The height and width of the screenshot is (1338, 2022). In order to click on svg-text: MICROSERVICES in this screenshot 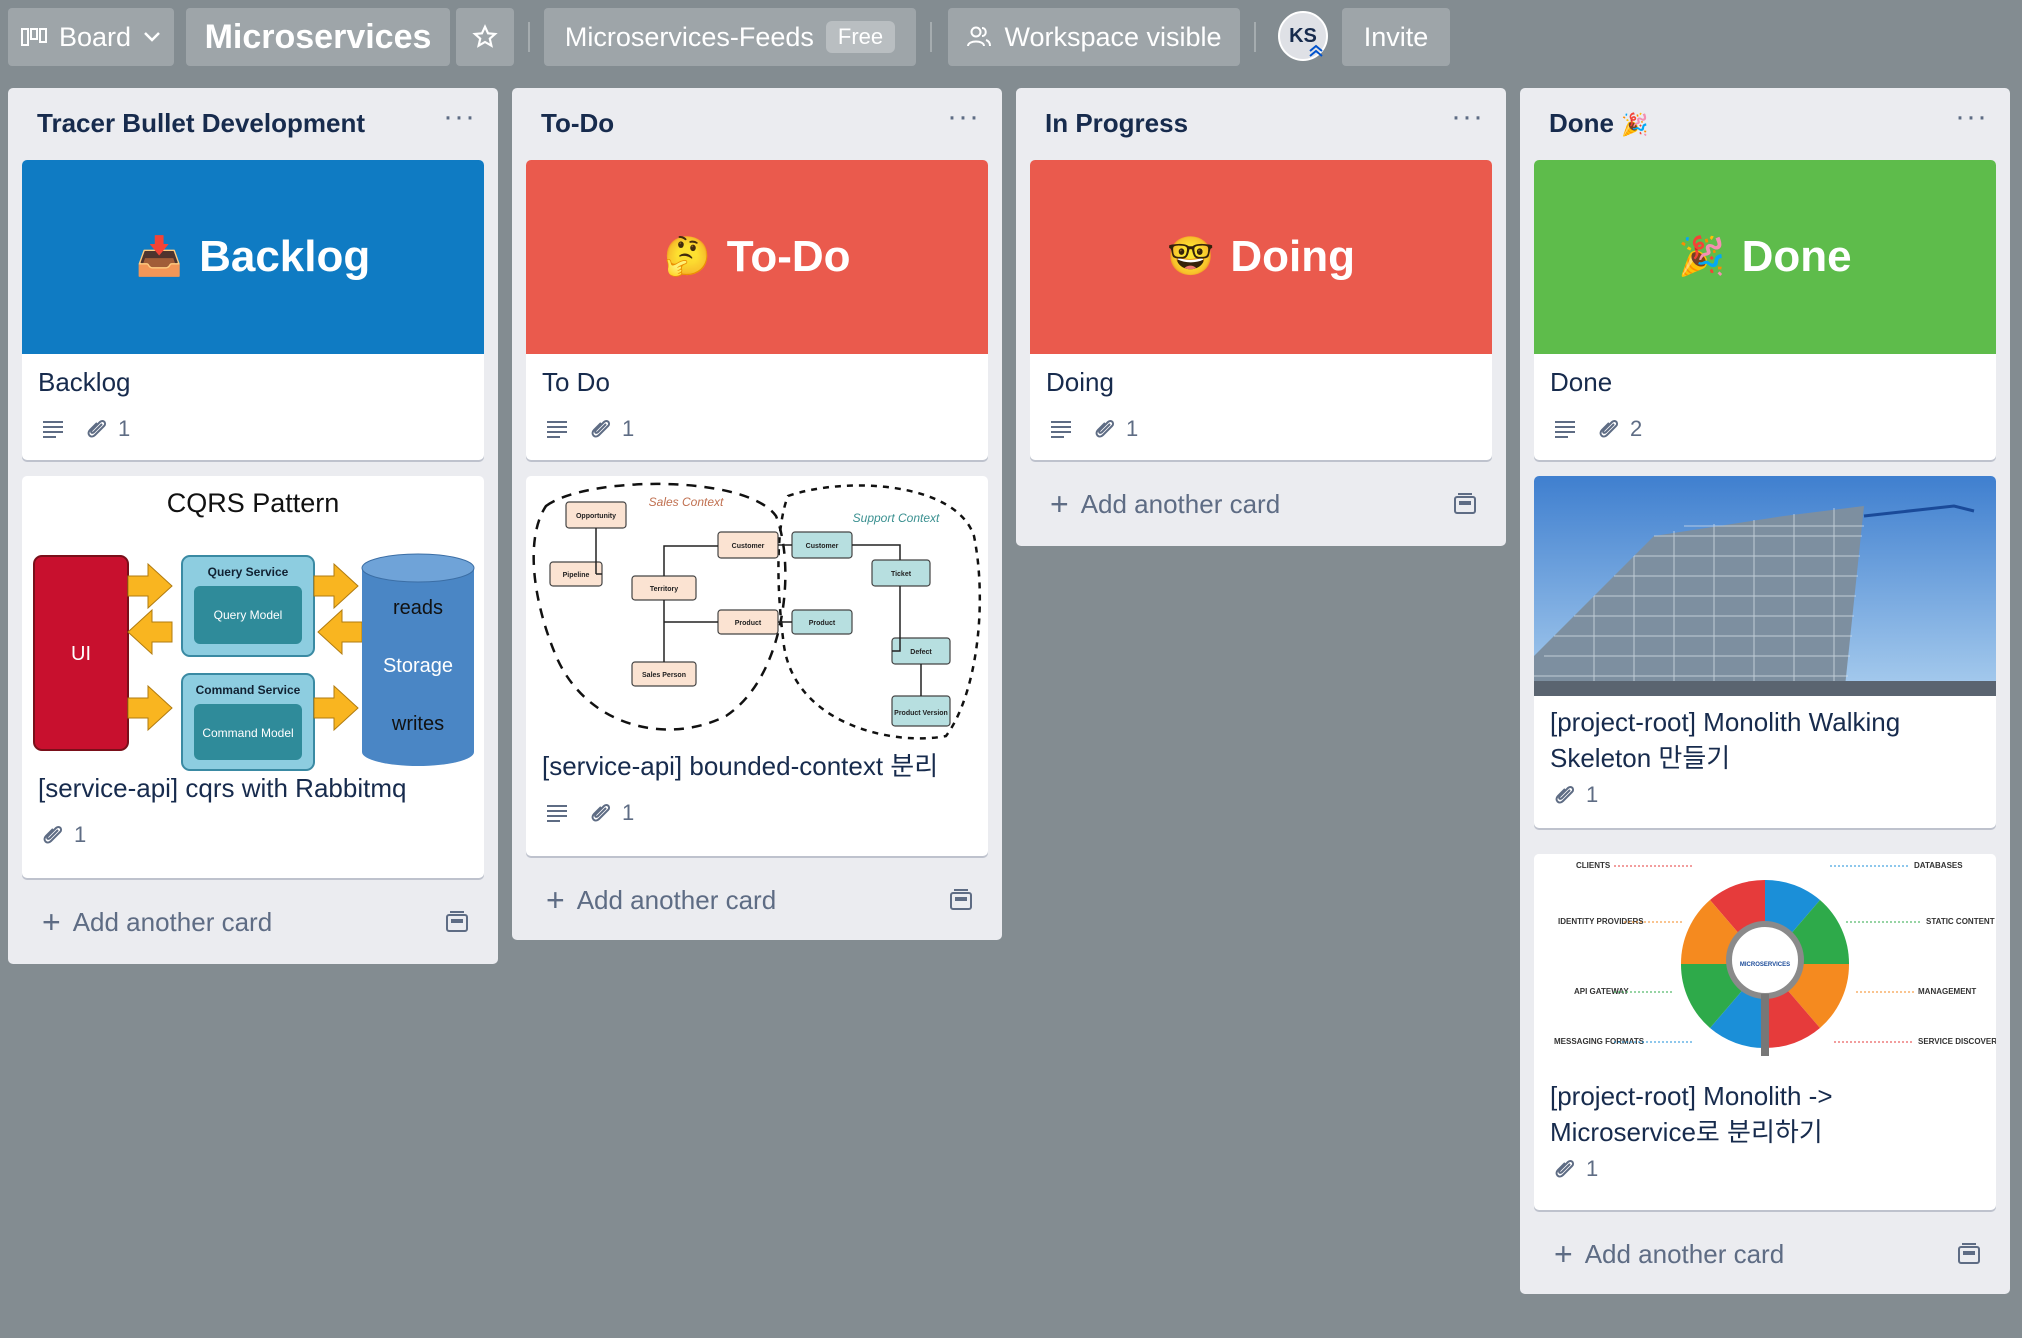, I will do `click(1765, 965)`.